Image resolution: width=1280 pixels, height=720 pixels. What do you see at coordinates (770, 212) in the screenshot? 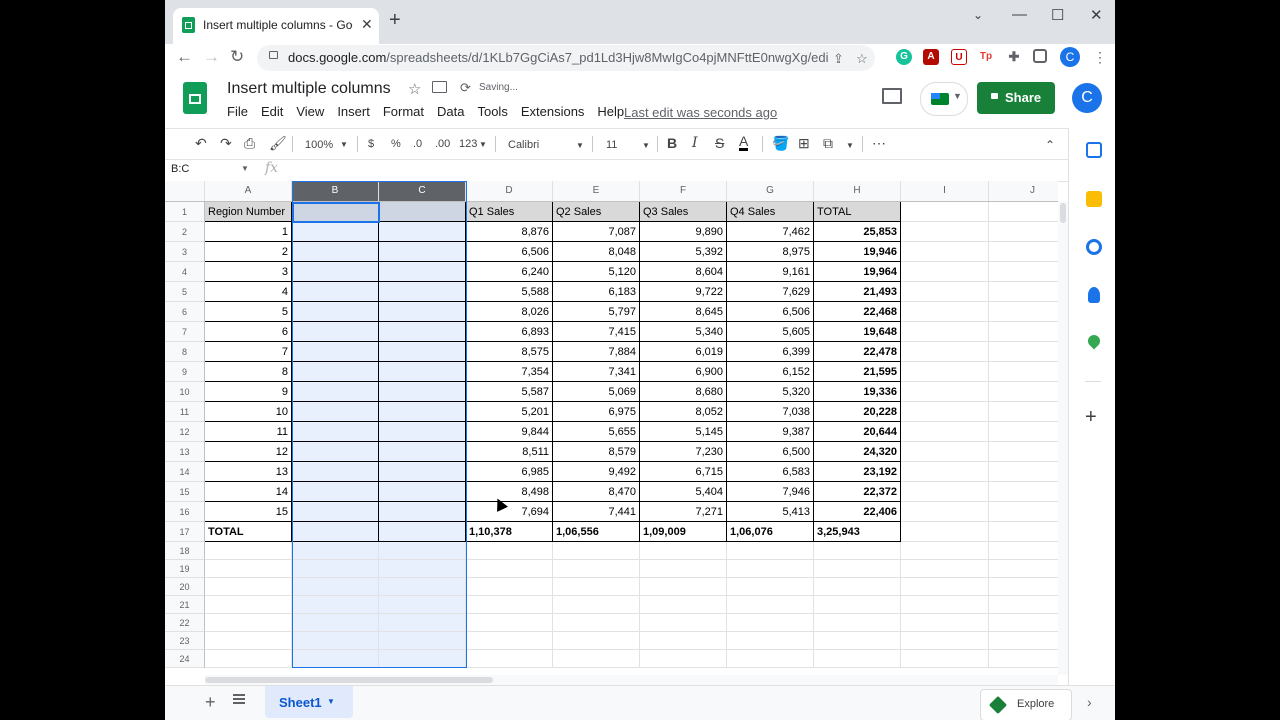
I see `cell-g1: Q4 Sales` at bounding box center [770, 212].